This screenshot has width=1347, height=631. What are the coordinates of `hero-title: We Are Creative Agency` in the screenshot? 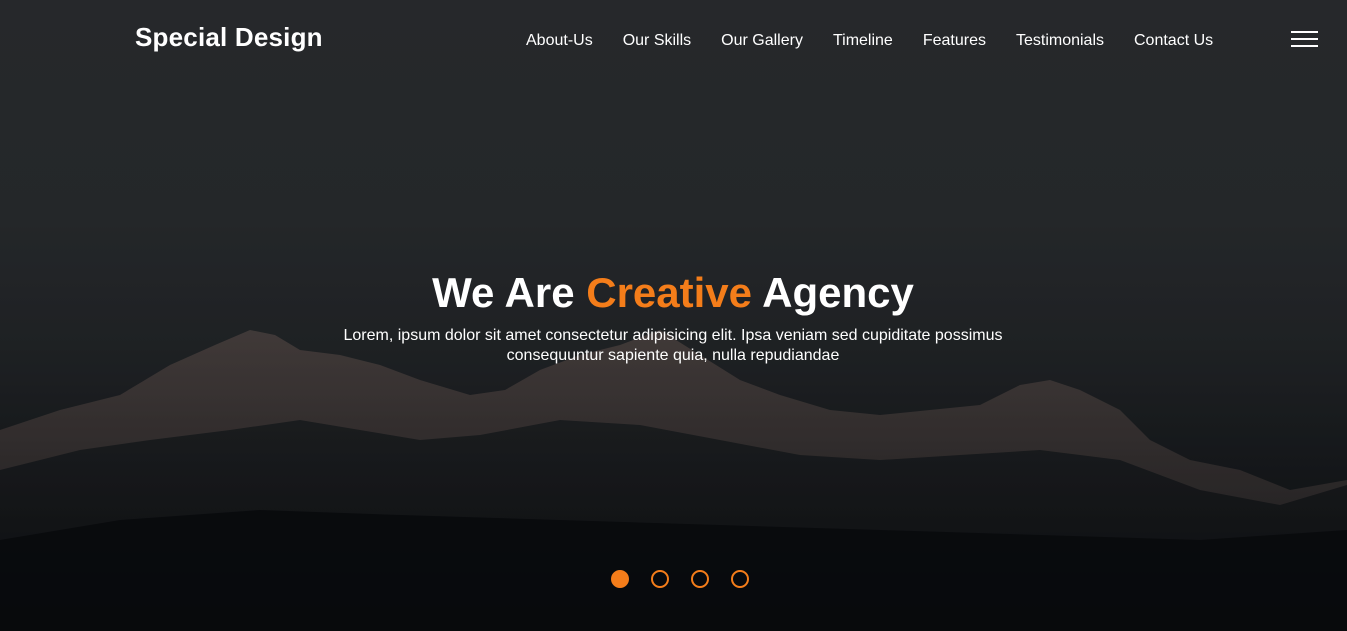 It's located at (673, 293).